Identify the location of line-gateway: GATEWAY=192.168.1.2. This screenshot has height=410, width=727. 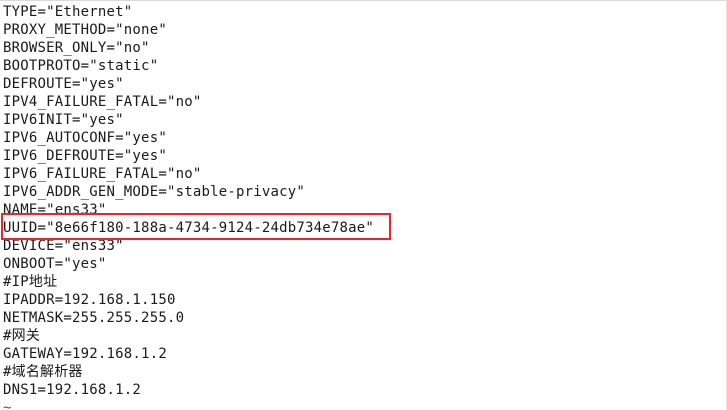
(85, 354).